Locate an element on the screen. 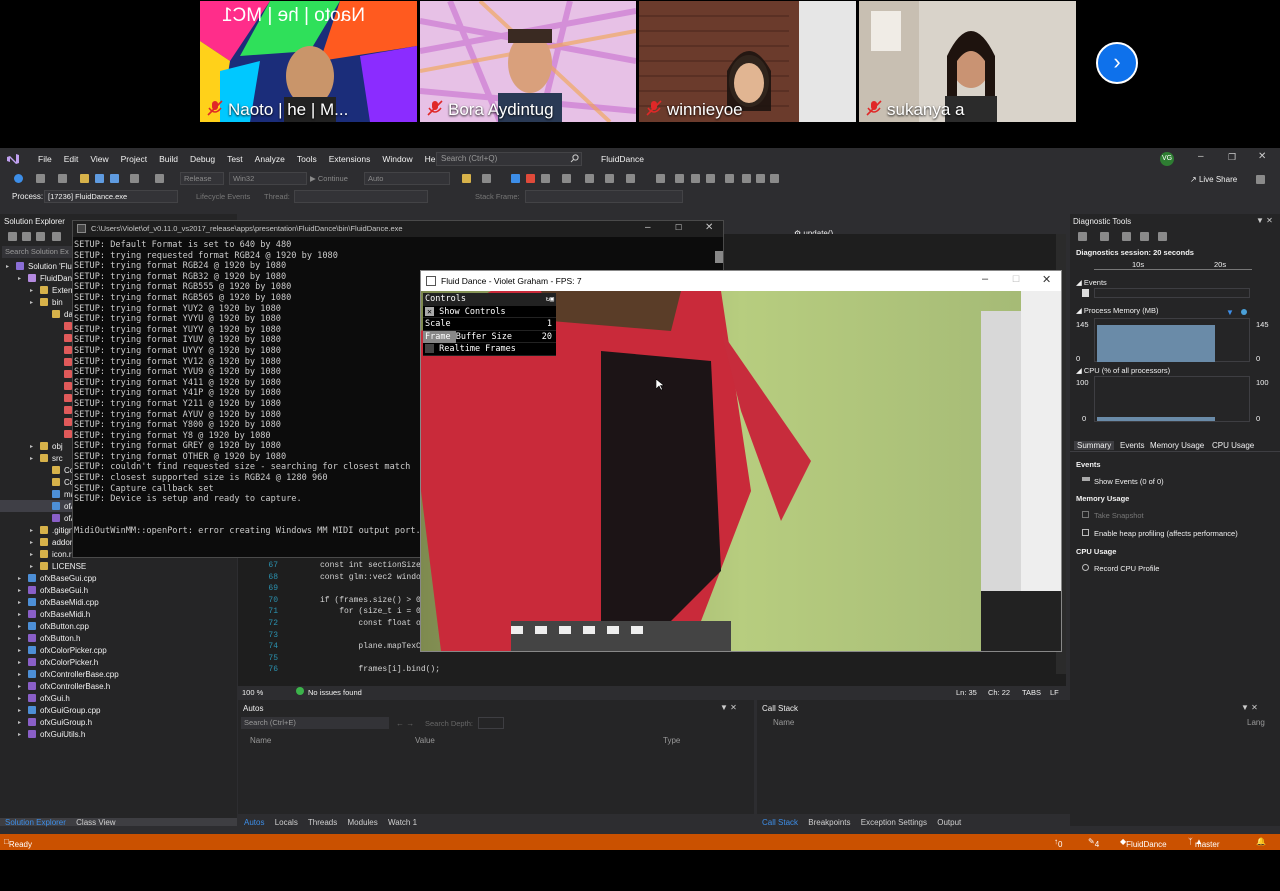 The width and height of the screenshot is (1280, 891). scale-slider: Scale 1 is located at coordinates (489, 324).